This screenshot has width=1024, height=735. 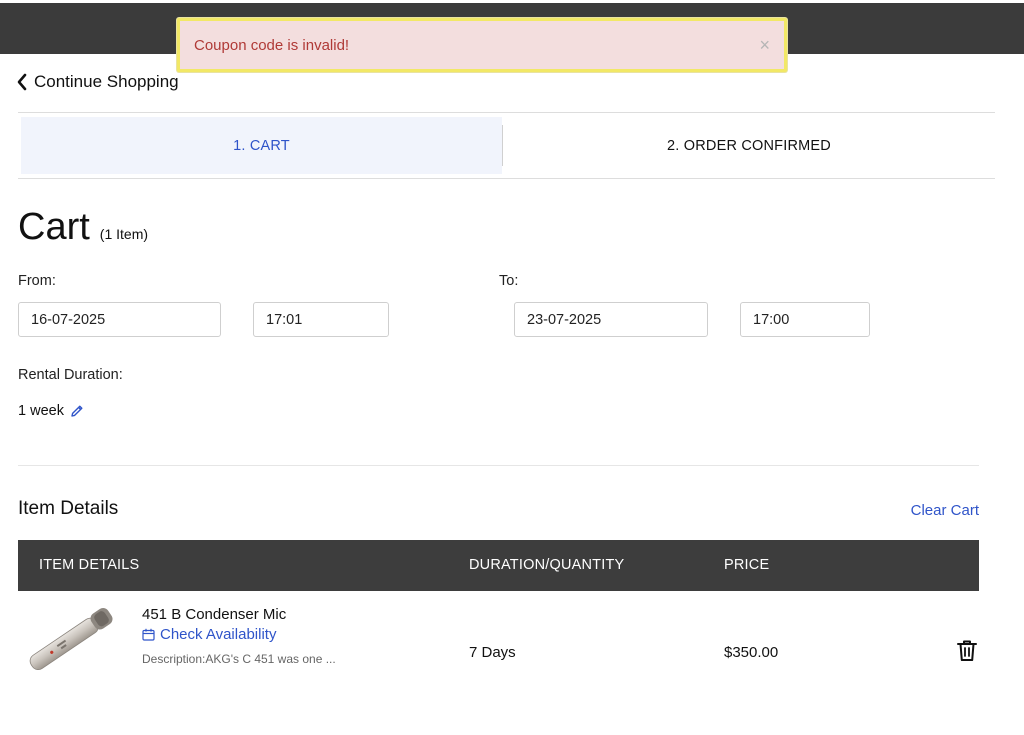 I want to click on chevron-left-icon, so click(x=22, y=82).